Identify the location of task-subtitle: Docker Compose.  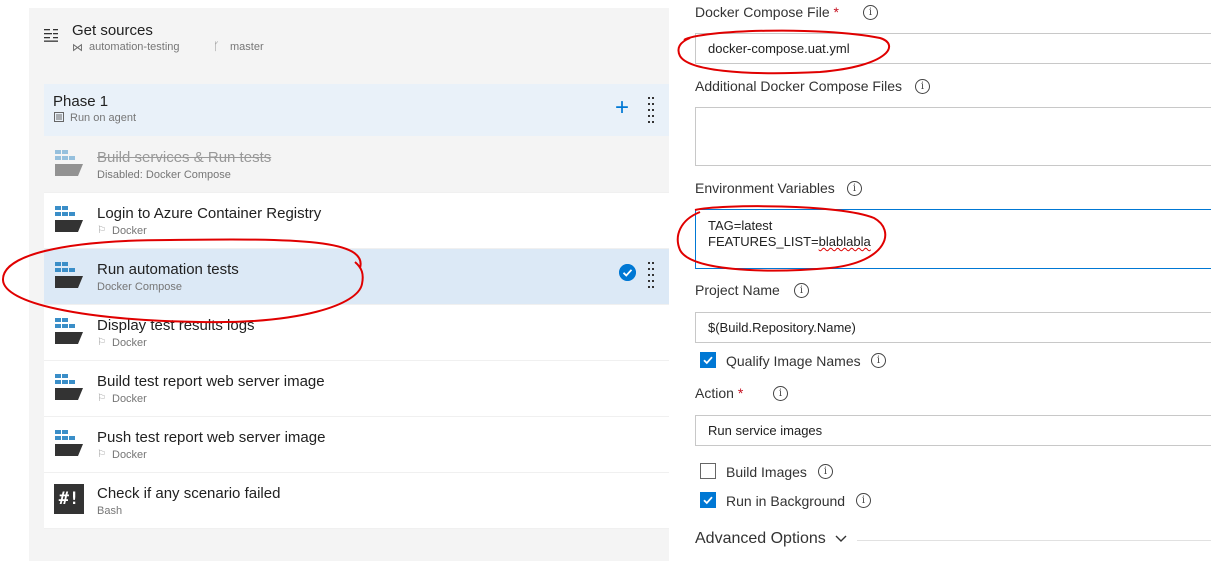
(139, 287).